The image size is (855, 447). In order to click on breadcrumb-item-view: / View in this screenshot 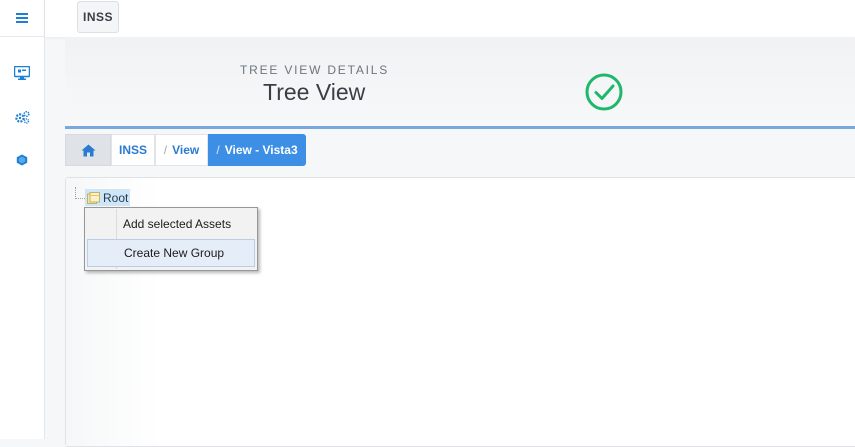, I will do `click(181, 150)`.